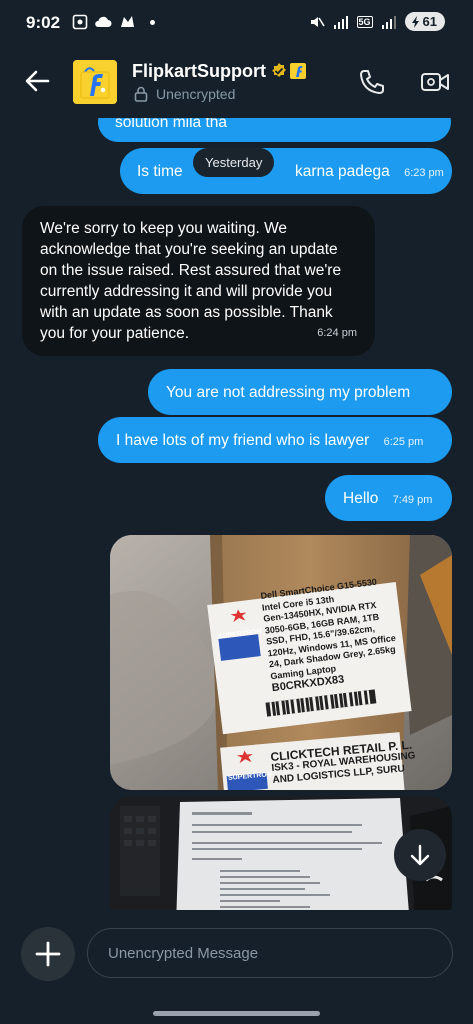  What do you see at coordinates (288, 72) in the screenshot?
I see `verification-badges` at bounding box center [288, 72].